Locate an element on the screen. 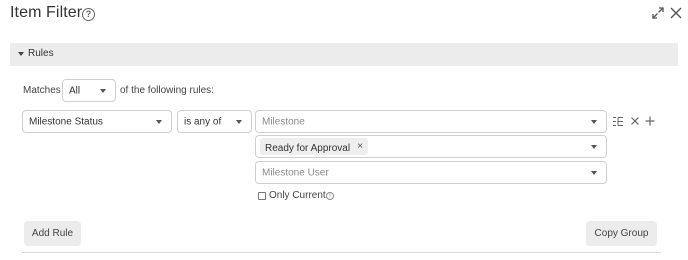 The image size is (688, 260). matches-label: Matches is located at coordinates (42, 90).